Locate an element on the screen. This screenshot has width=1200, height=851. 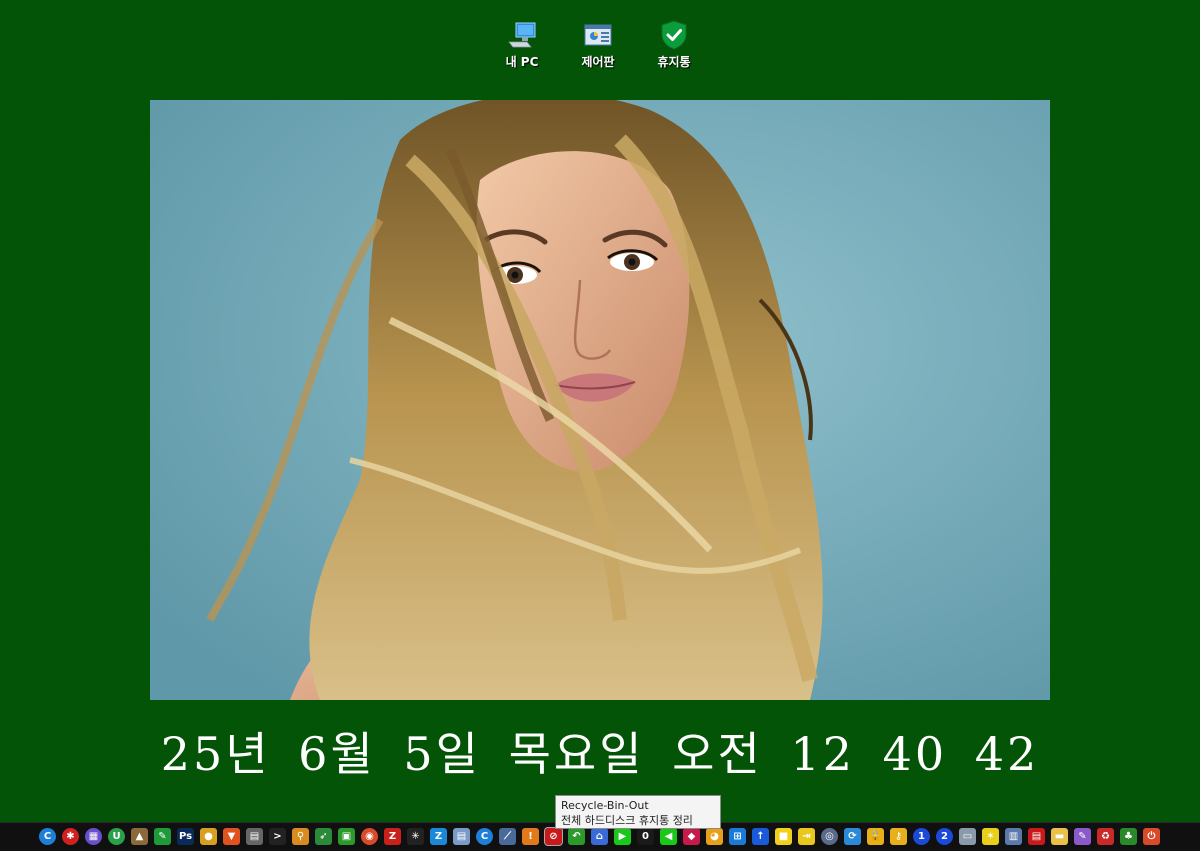
monitor-icon: ▭ is located at coordinates (967, 836).